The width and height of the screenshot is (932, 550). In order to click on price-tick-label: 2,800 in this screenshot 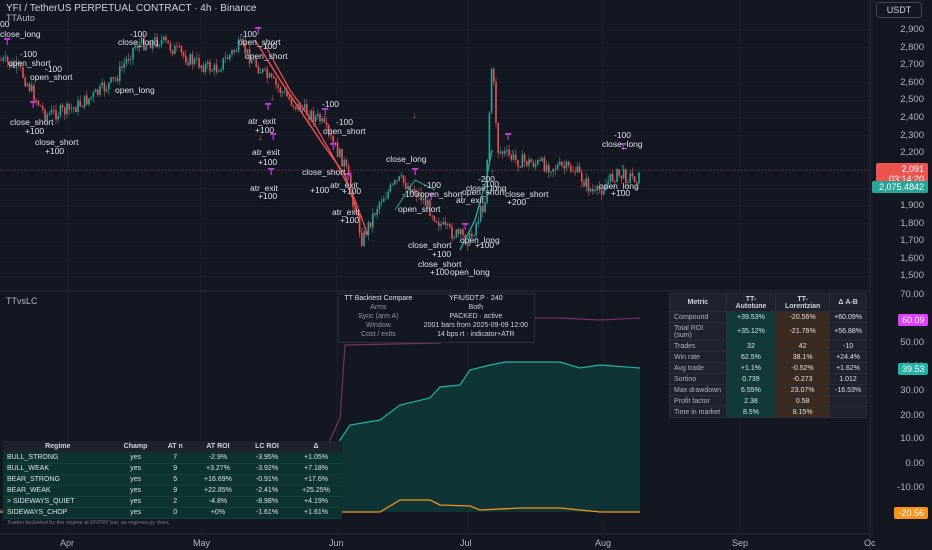, I will do `click(912, 47)`.